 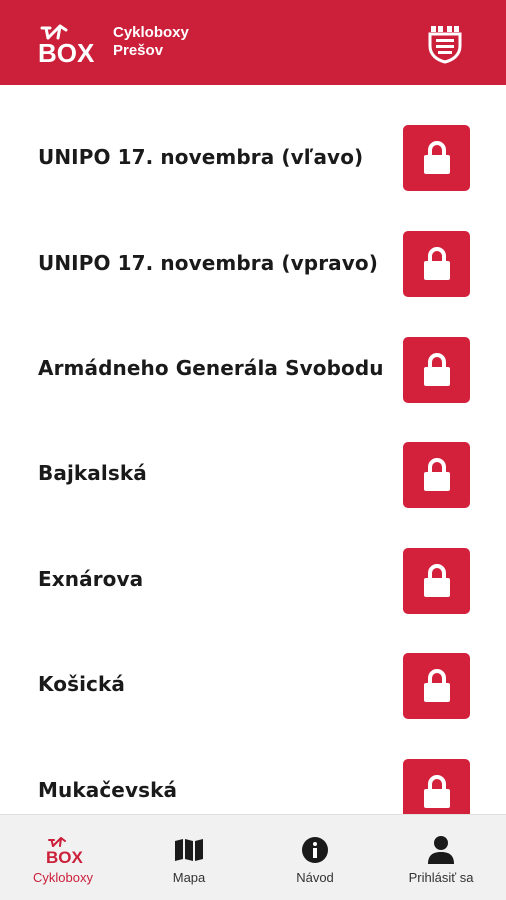 I want to click on nav-label: Cykloboxy, so click(x=63, y=877).